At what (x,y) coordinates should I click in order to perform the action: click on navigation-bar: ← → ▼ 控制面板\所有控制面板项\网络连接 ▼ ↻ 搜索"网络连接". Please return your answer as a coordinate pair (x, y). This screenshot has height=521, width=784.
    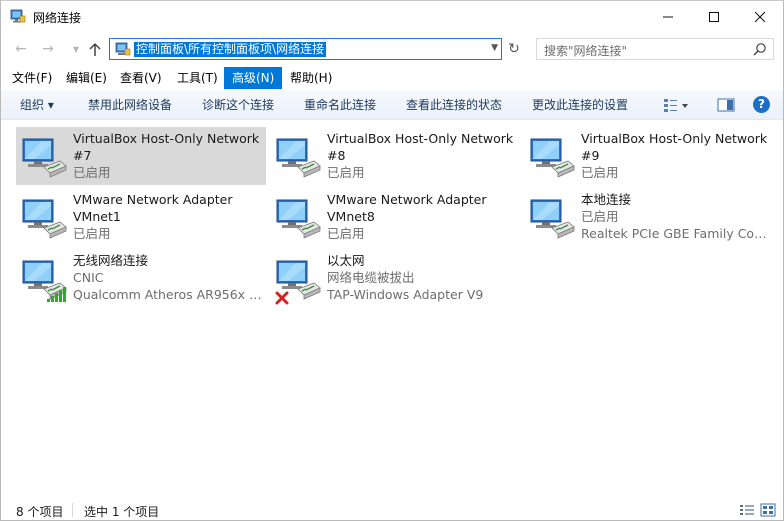
    Looking at the image, I should click on (392, 48).